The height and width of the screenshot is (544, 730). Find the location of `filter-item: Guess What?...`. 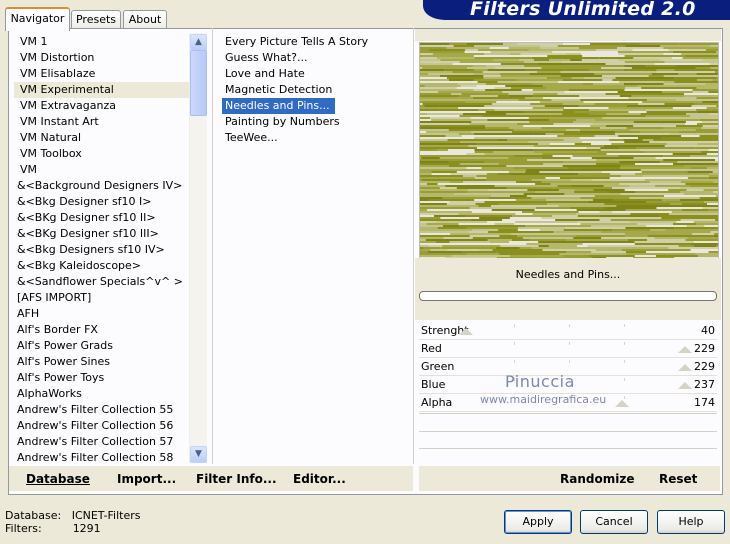

filter-item: Guess What?... is located at coordinates (314, 58).